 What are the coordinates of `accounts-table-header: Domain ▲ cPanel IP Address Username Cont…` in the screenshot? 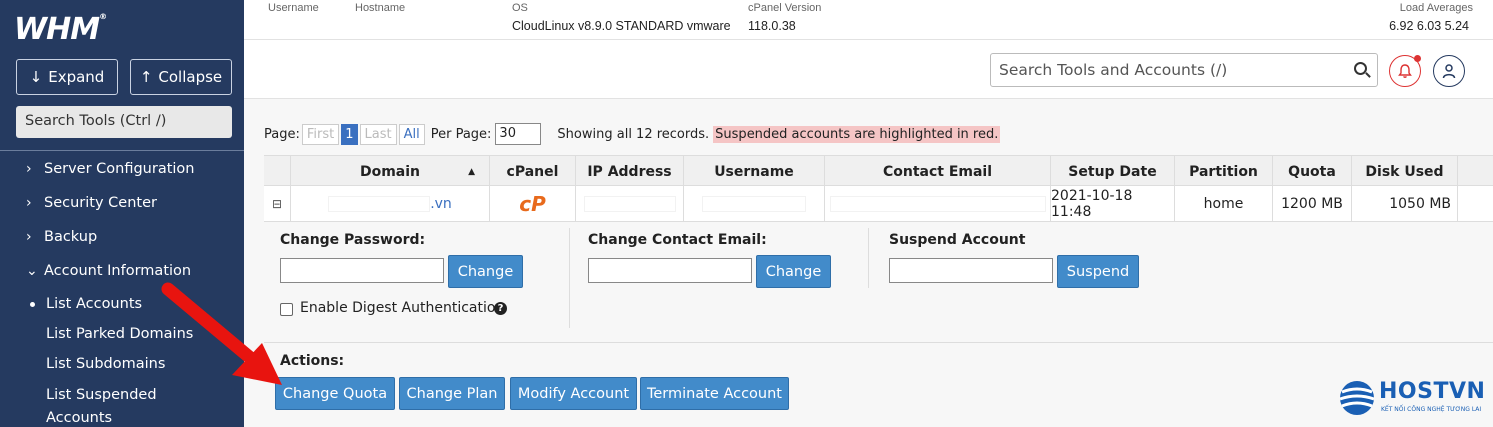 It's located at (878, 171).